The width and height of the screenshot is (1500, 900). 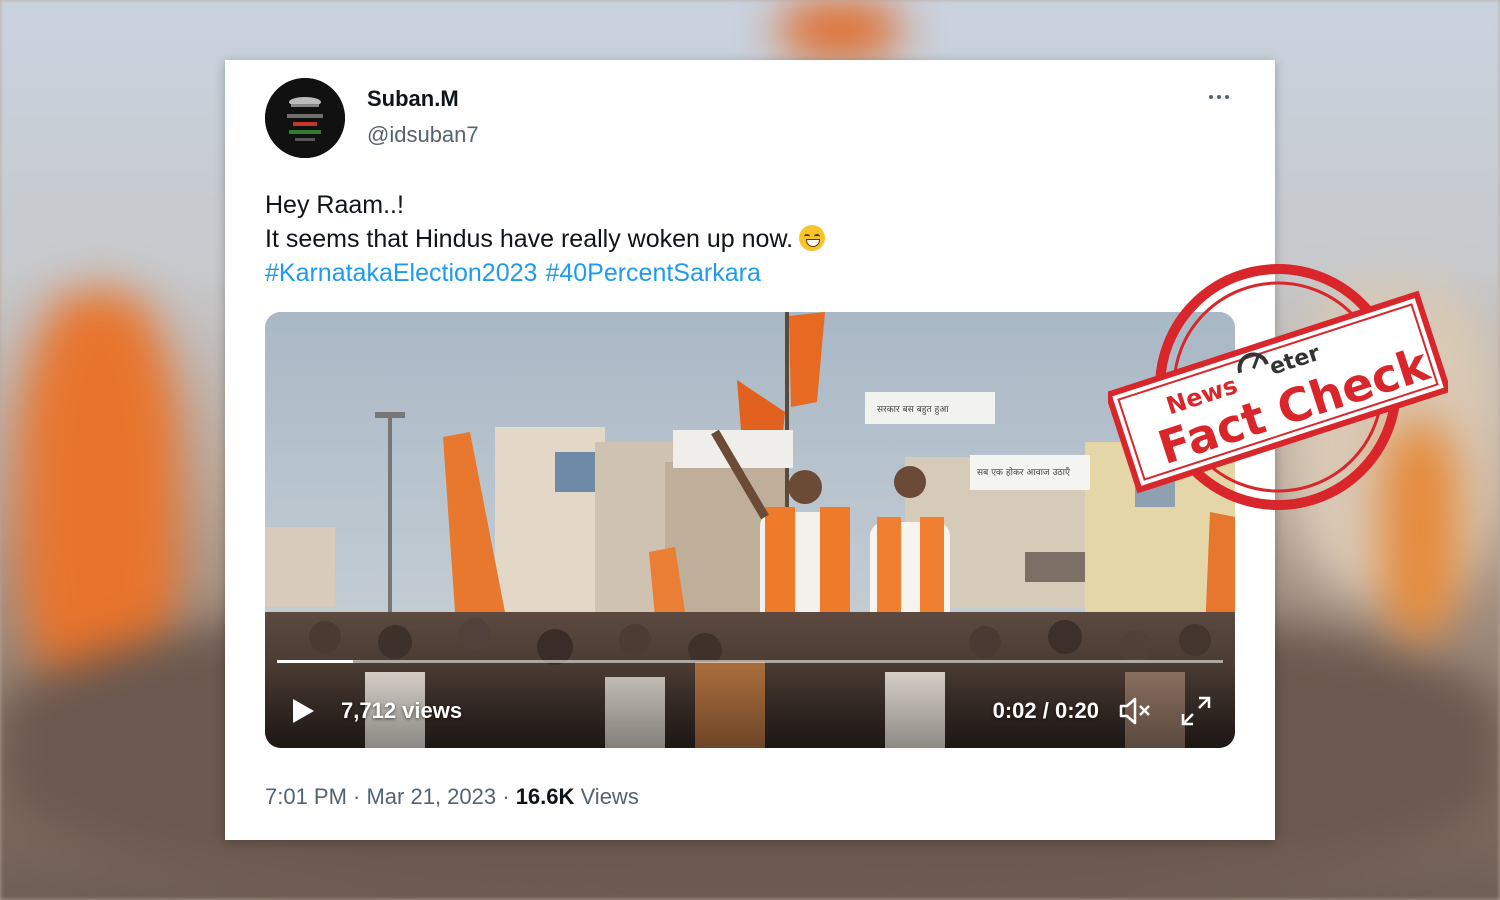 I want to click on hashtag-karnataka-election: #KarnatakaElection2023, so click(x=401, y=273).